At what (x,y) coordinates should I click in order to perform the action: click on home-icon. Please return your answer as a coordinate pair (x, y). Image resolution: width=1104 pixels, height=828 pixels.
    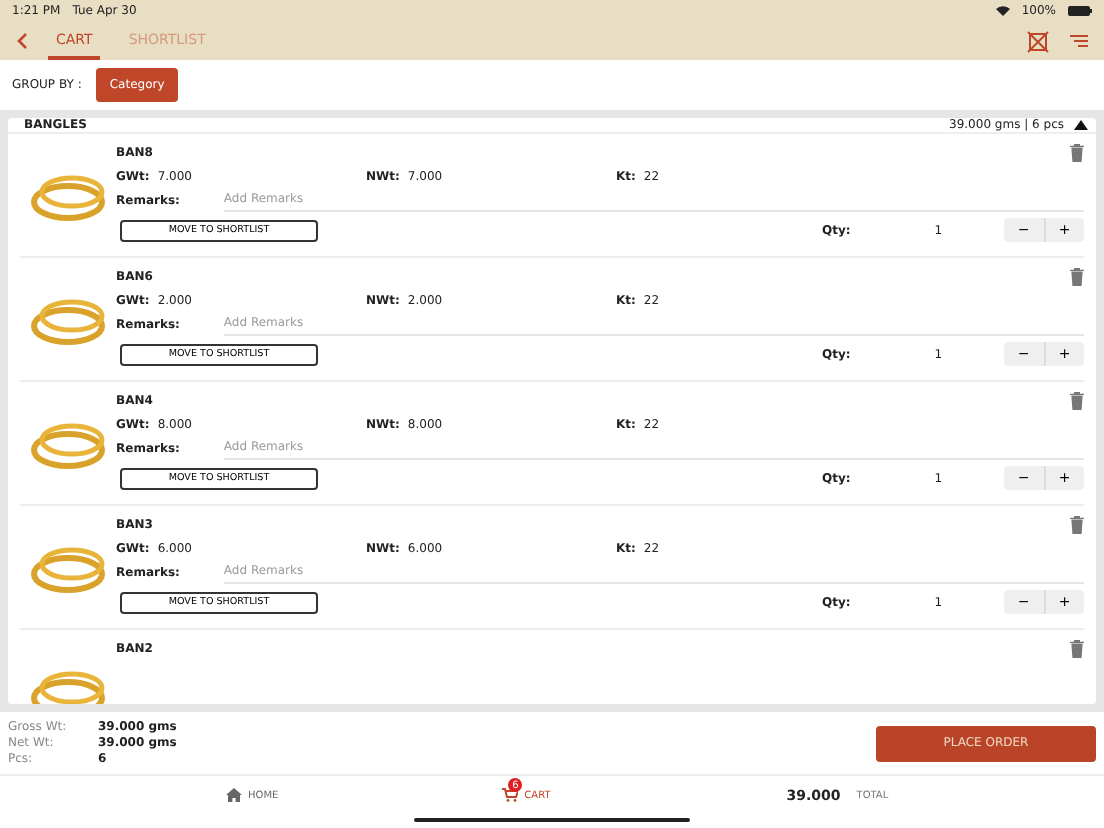
    Looking at the image, I should click on (234, 795).